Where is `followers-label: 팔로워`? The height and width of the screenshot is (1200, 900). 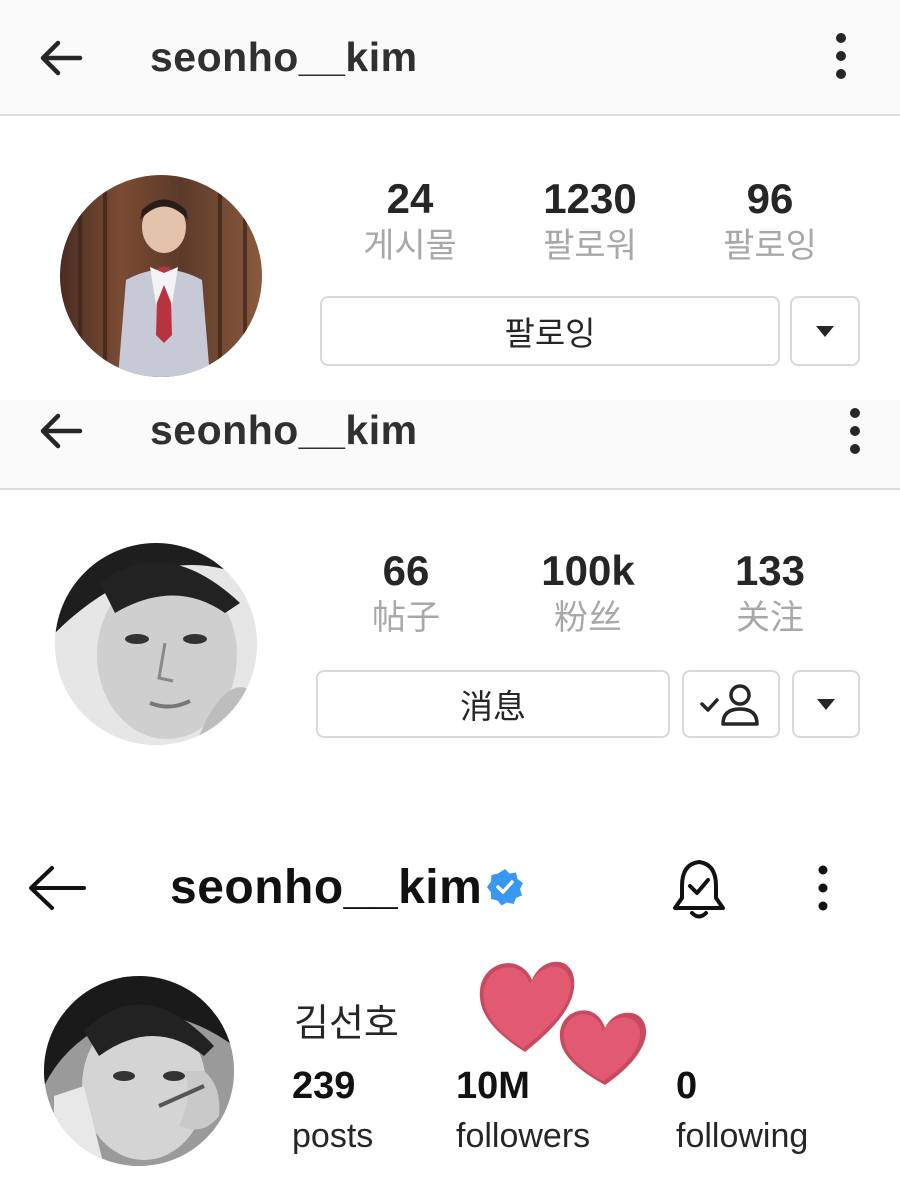
followers-label: 팔로워 is located at coordinates (590, 246).